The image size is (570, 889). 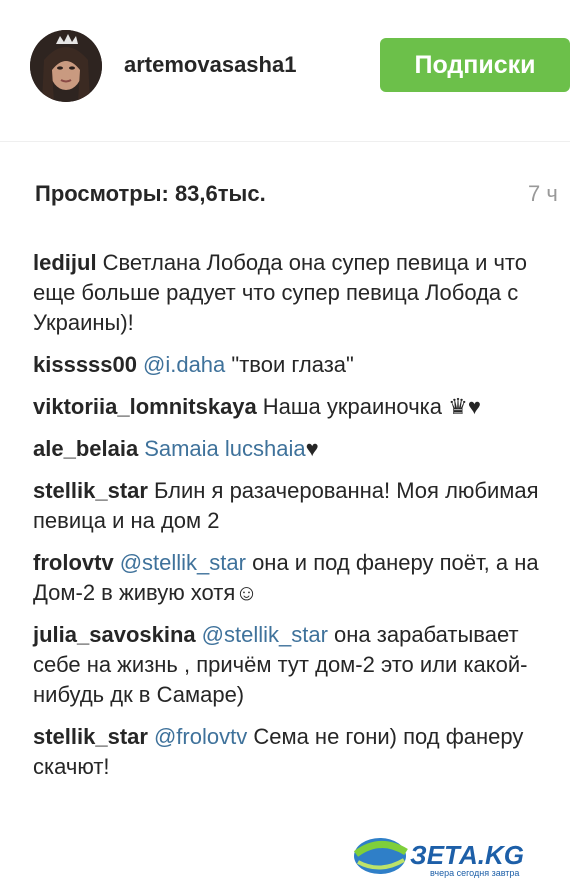 What do you see at coordinates (543, 194) in the screenshot?
I see `post-time: 7 ч` at bounding box center [543, 194].